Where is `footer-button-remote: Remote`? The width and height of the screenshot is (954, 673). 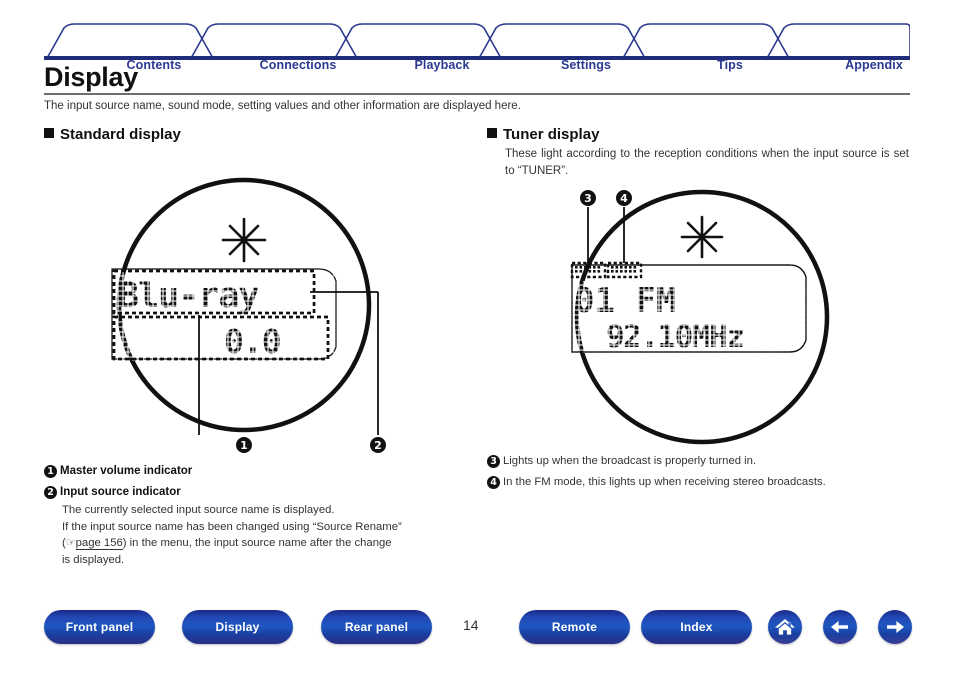 footer-button-remote: Remote is located at coordinates (574, 627).